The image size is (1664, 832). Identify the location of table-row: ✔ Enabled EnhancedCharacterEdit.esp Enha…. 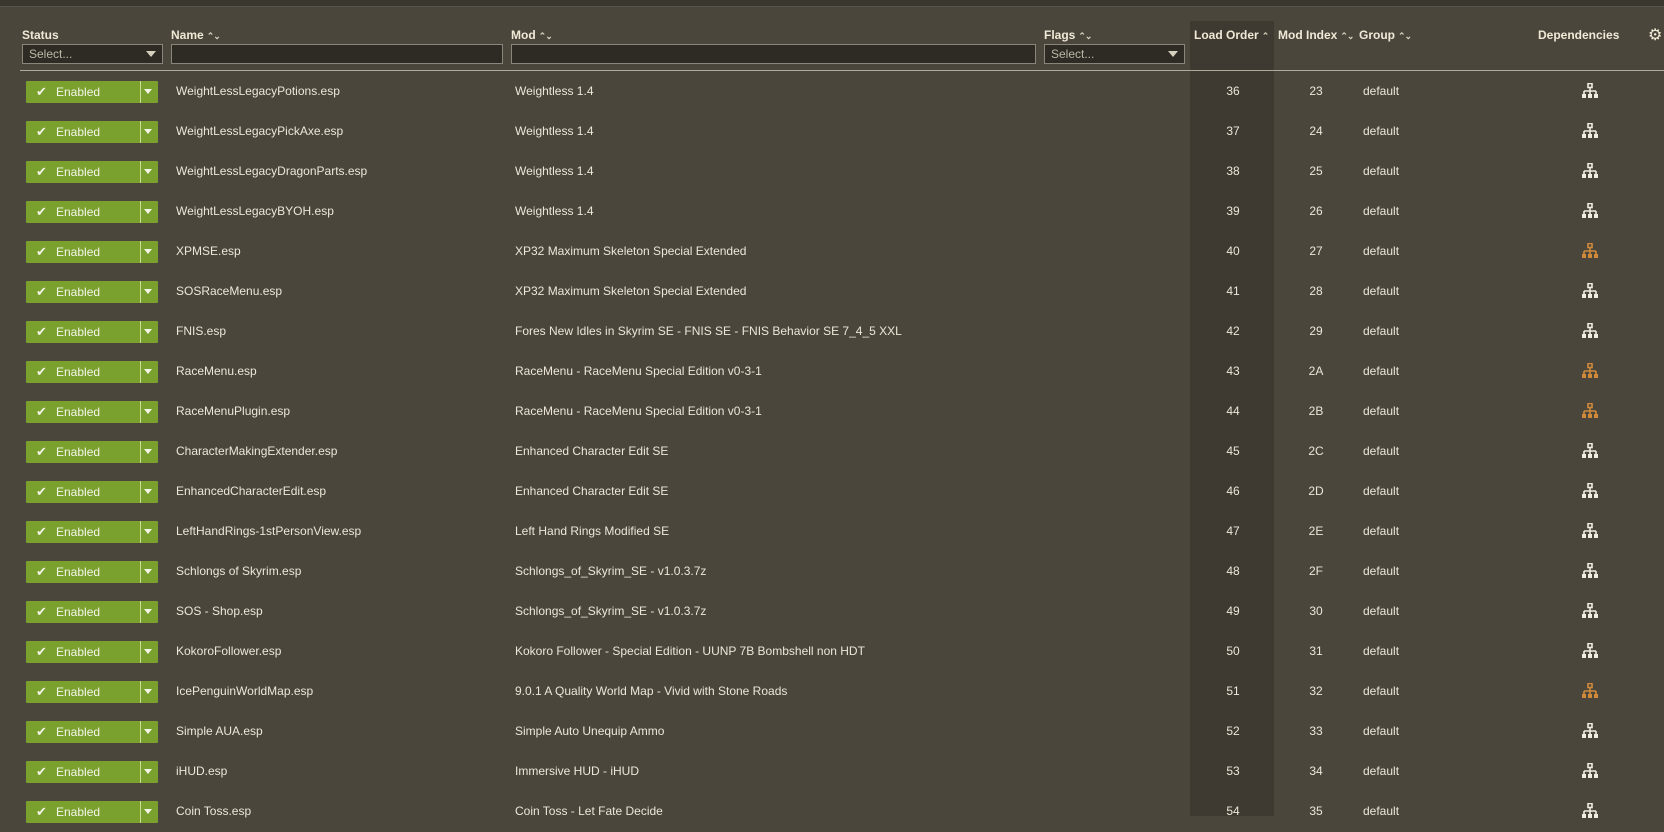
(832, 492).